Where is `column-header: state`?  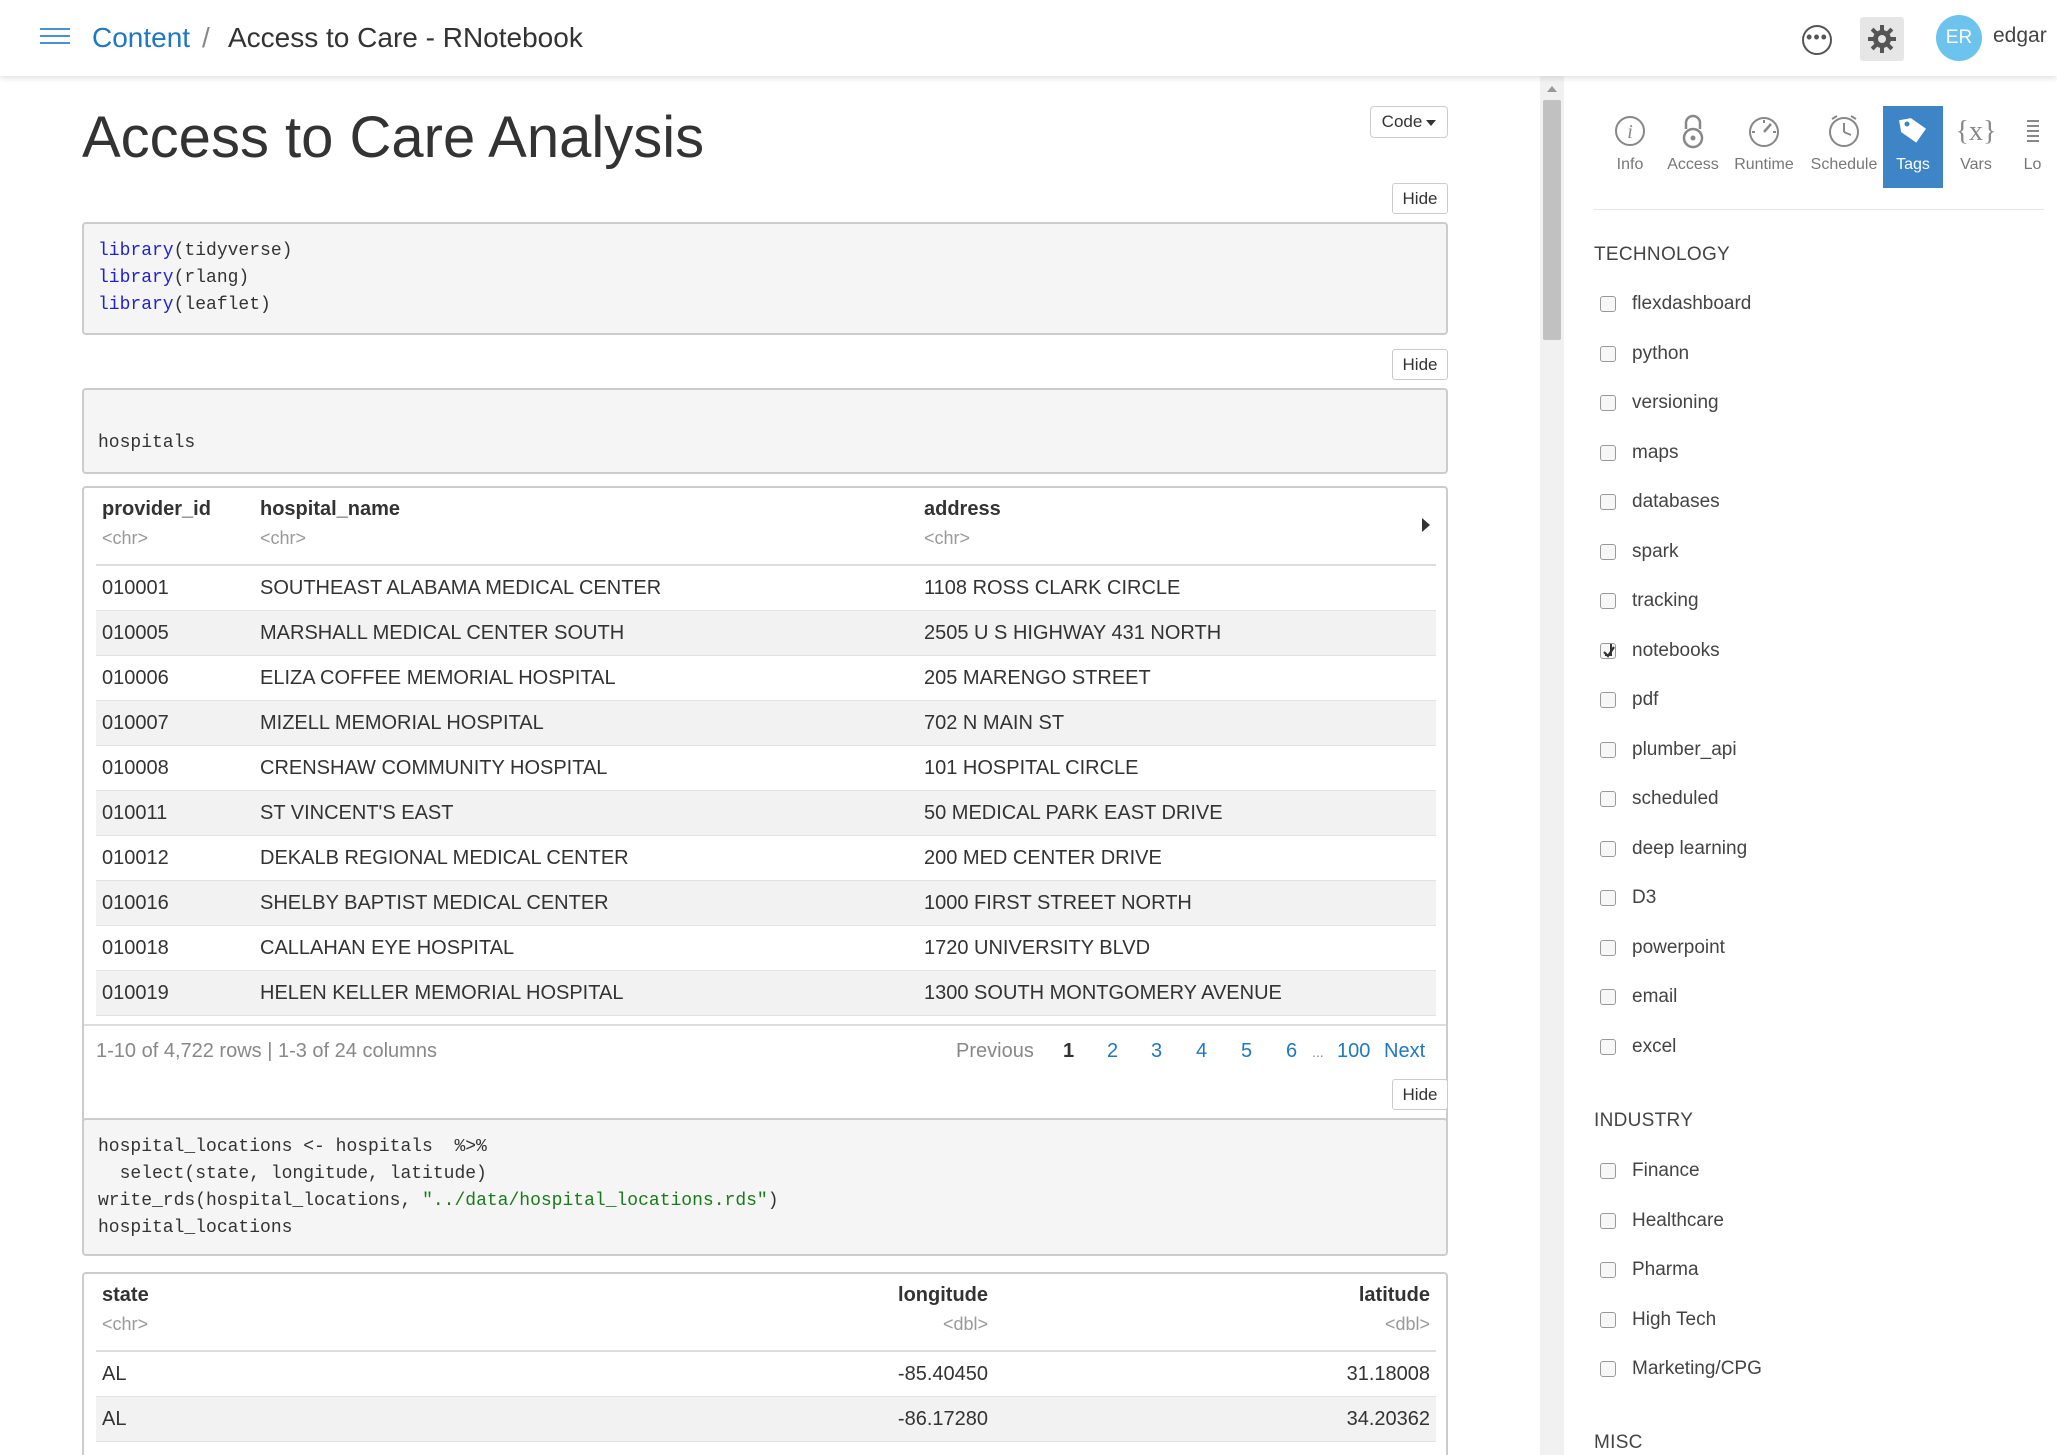
column-header: state is located at coordinates (125, 1295).